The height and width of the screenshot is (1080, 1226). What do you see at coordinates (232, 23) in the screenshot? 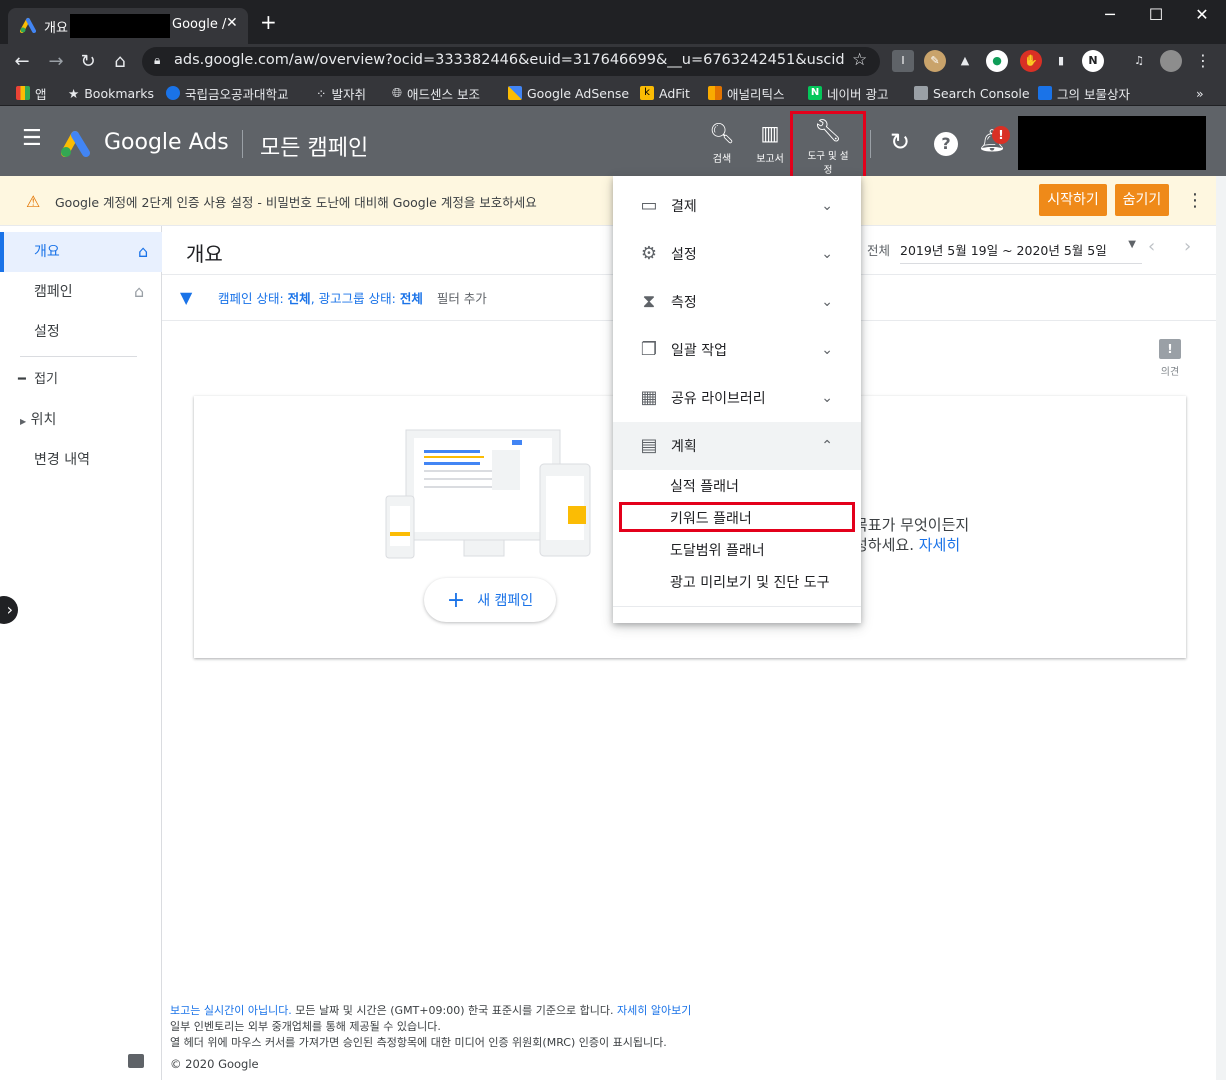
I see `close-tab-icon: ✕` at bounding box center [232, 23].